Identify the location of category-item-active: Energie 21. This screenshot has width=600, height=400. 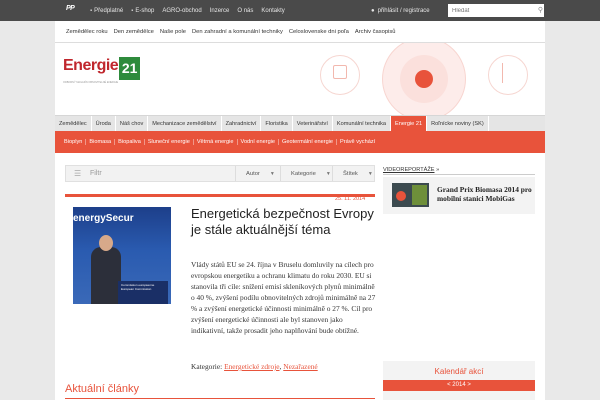
(409, 123).